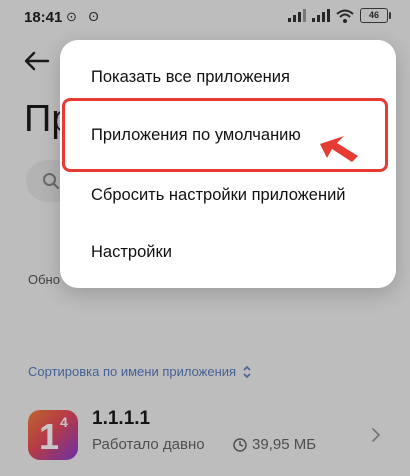 The image size is (410, 476). I want to click on pointer-arrow-icon, so click(339, 149).